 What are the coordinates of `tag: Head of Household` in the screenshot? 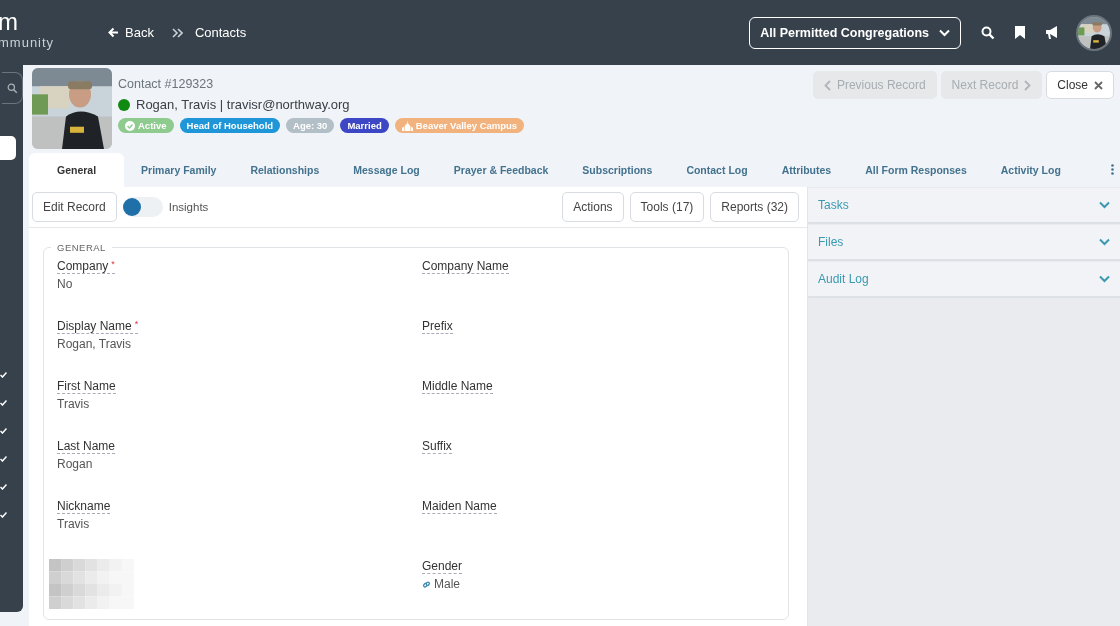 It's located at (230, 125).